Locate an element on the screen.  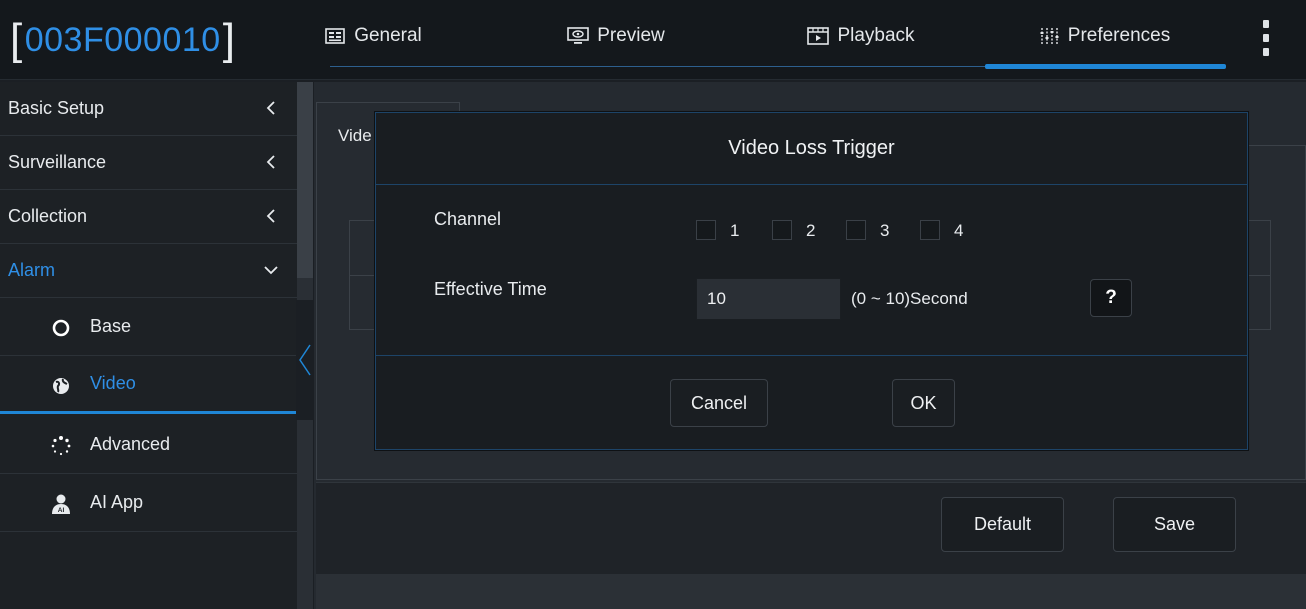
top-bar: [ 003F000010 ] General Preview Playback is located at coordinates (653, 40).